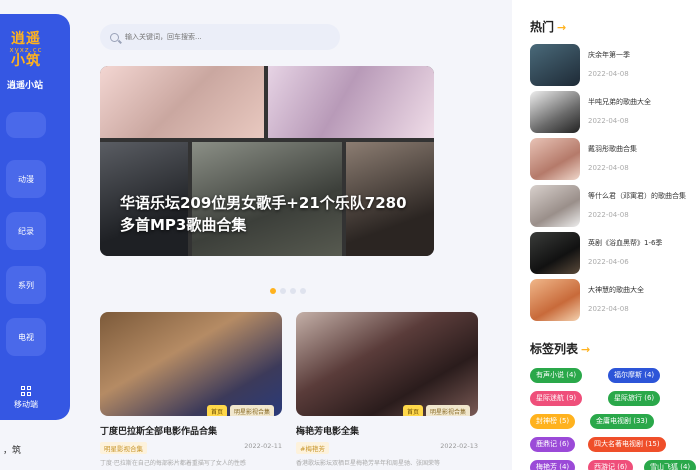 This screenshot has height=470, width=700. What do you see at coordinates (627, 444) in the screenshot?
I see `tag-pill: 四大名著电视剧 (15)` at bounding box center [627, 444].